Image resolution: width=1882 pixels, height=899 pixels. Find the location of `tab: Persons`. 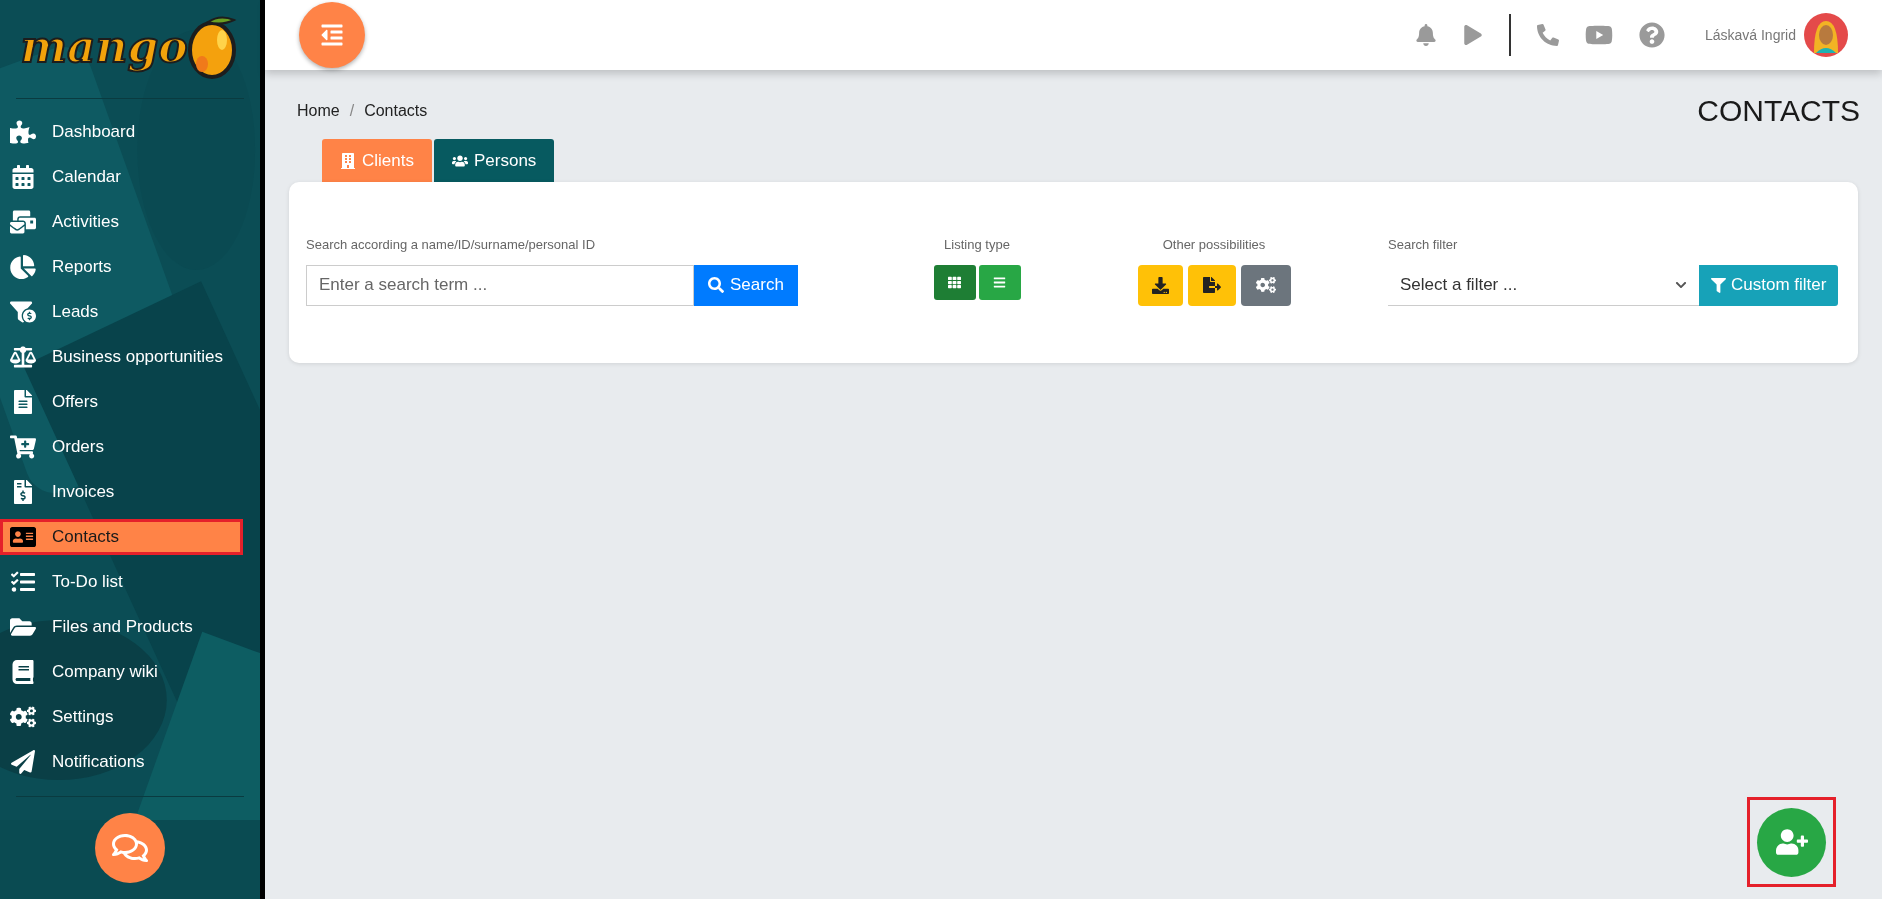

tab: Persons is located at coordinates (494, 160).